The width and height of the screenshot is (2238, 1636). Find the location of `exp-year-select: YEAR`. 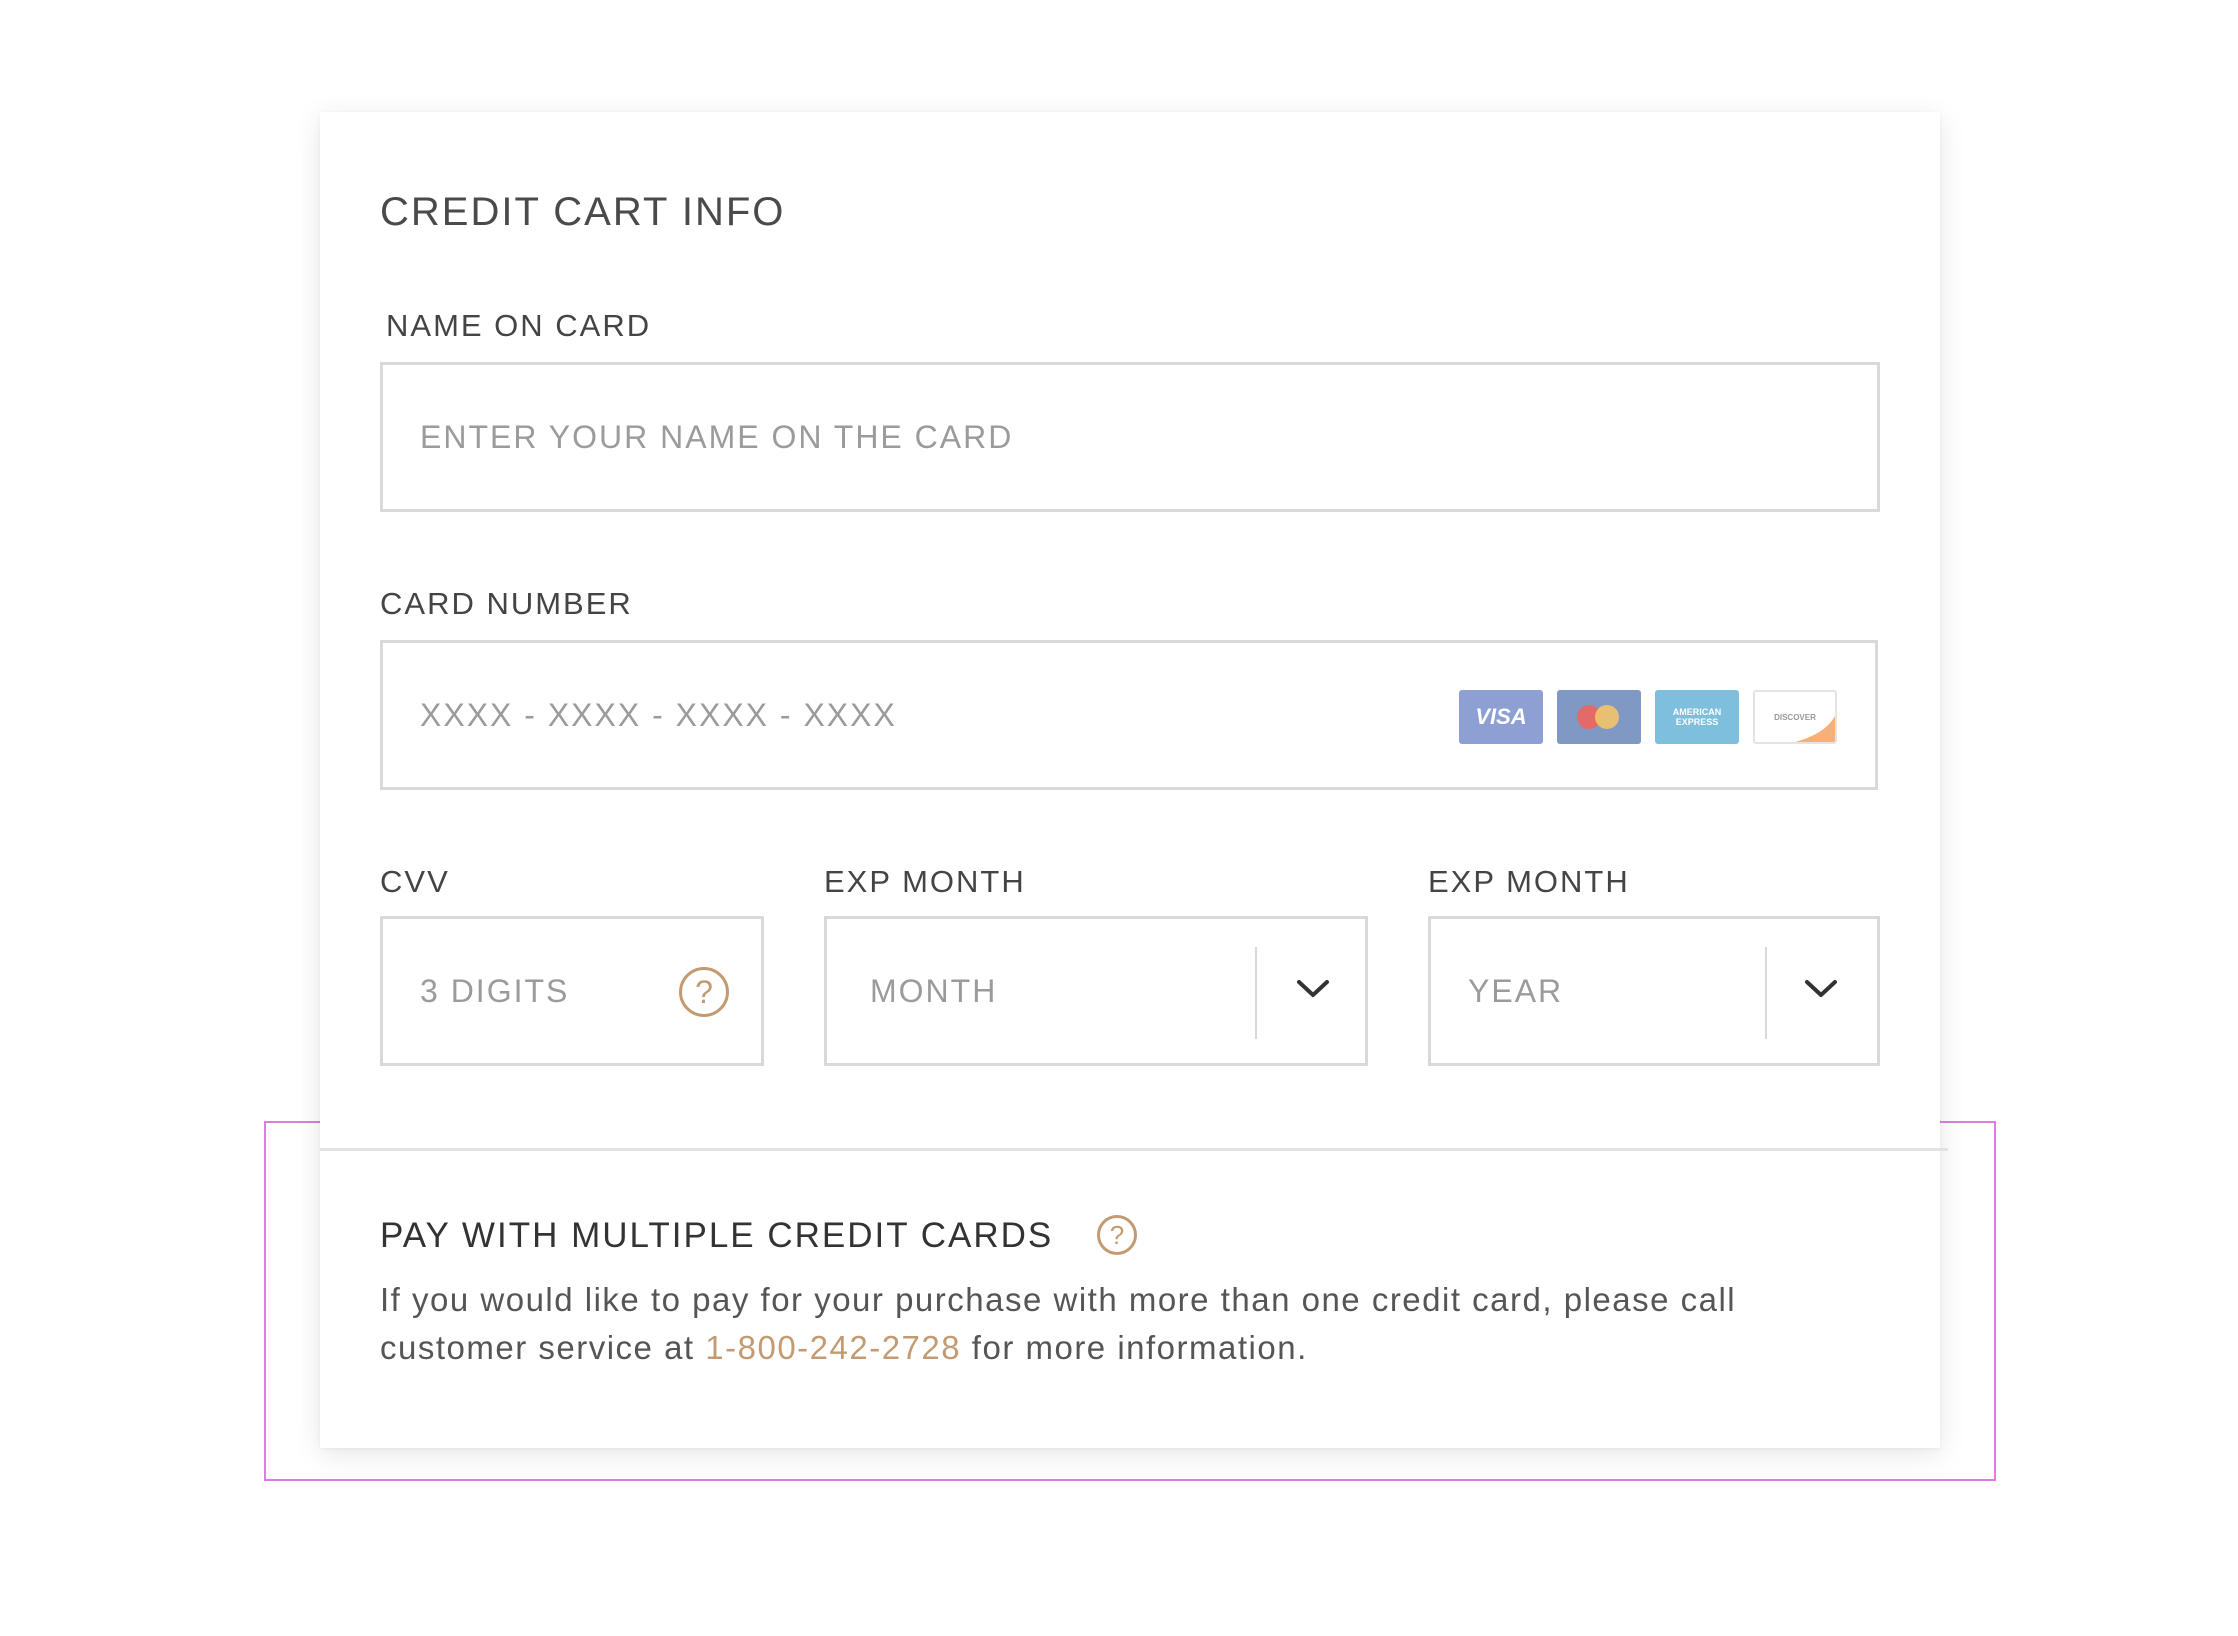

exp-year-select: YEAR is located at coordinates (1654, 991).